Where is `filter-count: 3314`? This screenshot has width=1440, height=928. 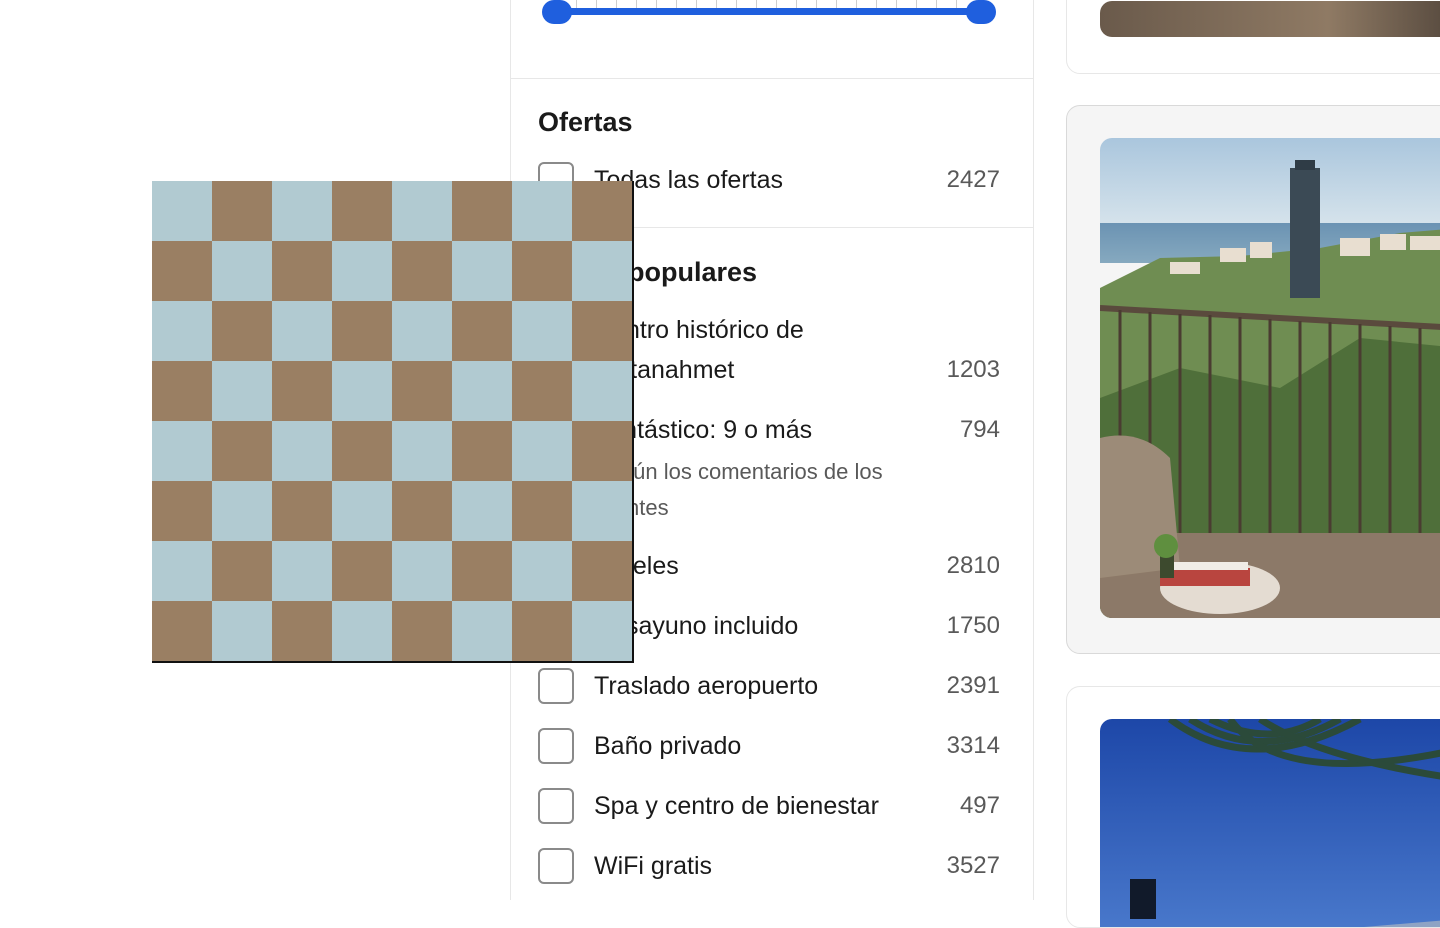 filter-count: 3314 is located at coordinates (973, 745).